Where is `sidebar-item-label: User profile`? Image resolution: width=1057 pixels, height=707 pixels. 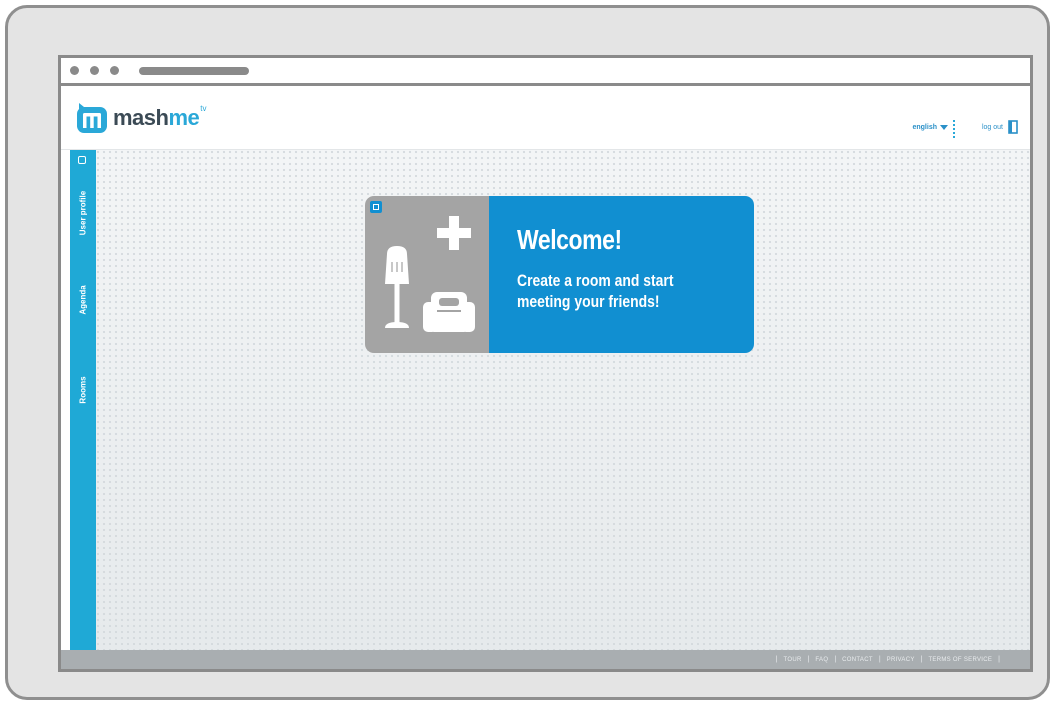
sidebar-item-label: User profile is located at coordinates (83, 213).